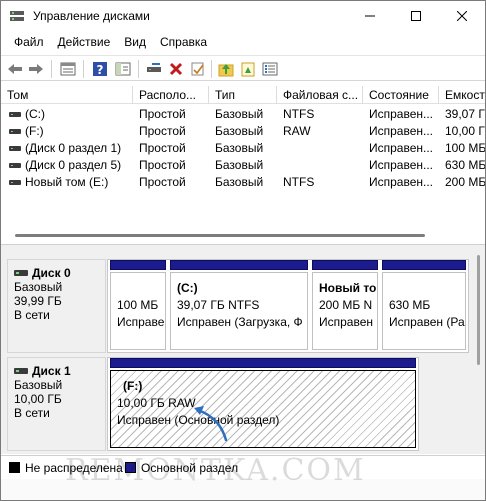  What do you see at coordinates (243, 42) in the screenshot?
I see `menu-bar: Файл Действие Вид Справка` at bounding box center [243, 42].